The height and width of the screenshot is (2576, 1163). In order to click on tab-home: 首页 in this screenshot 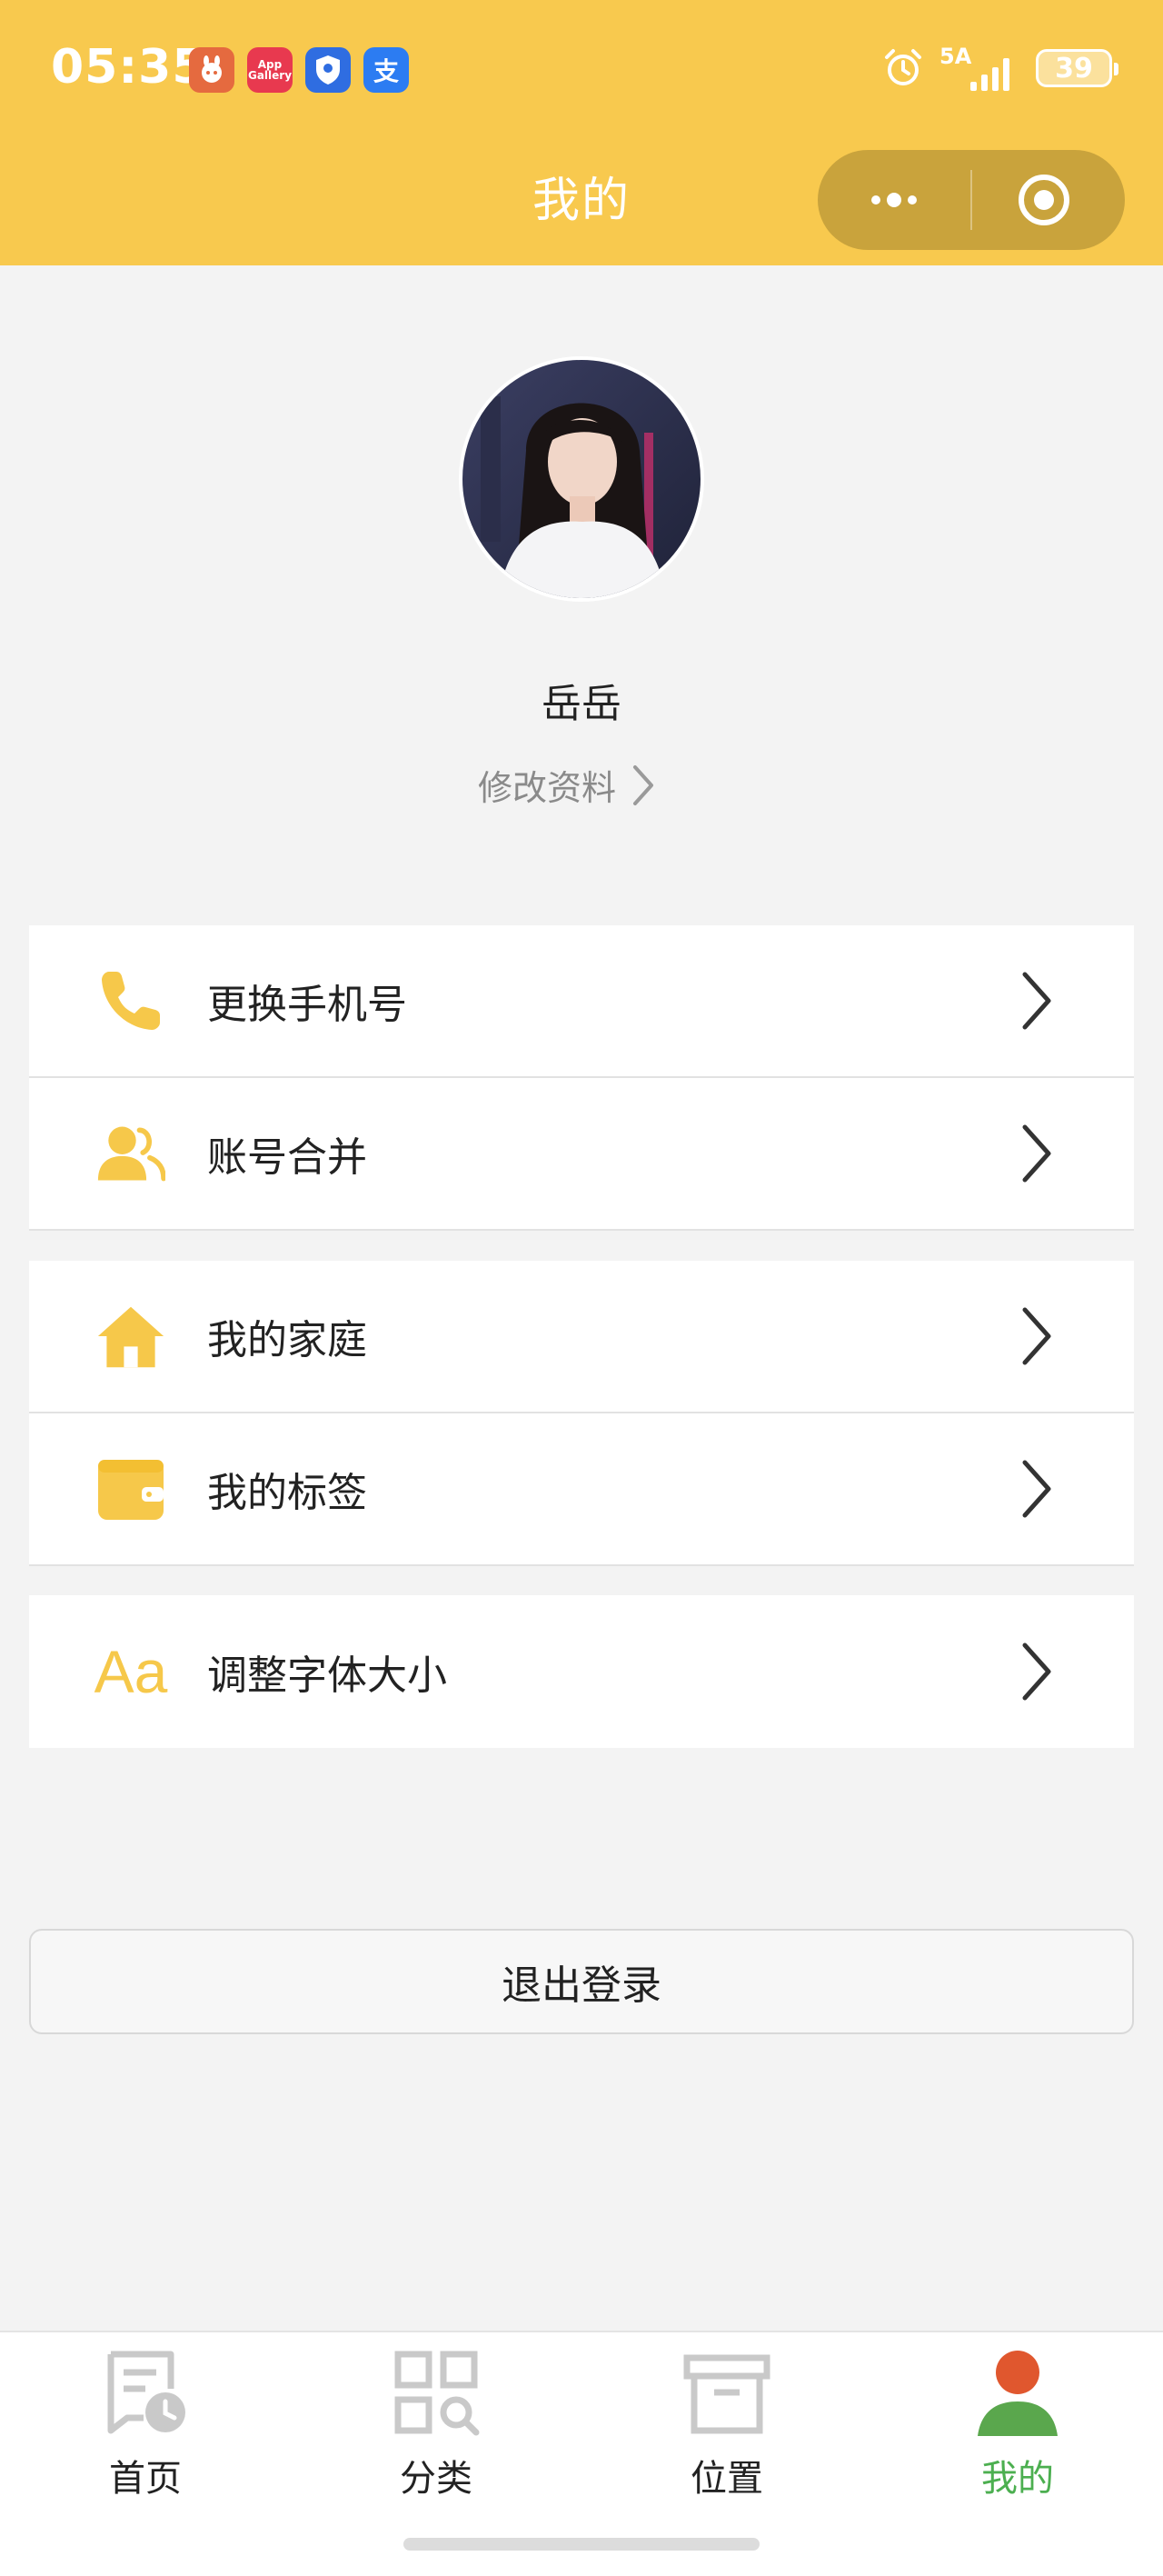, I will do `click(145, 2423)`.